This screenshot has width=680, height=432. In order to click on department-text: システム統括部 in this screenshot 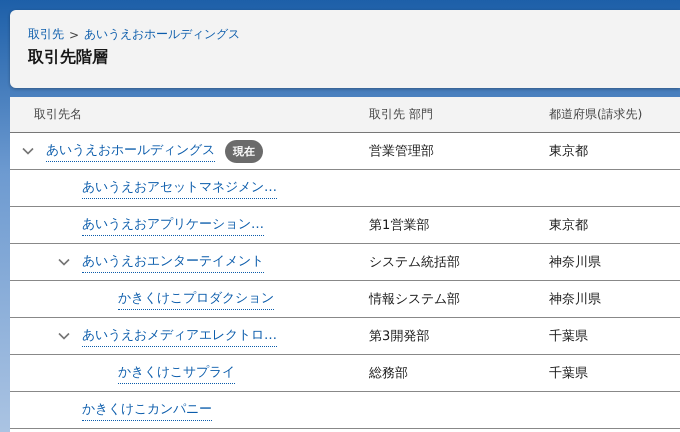, I will do `click(414, 262)`.